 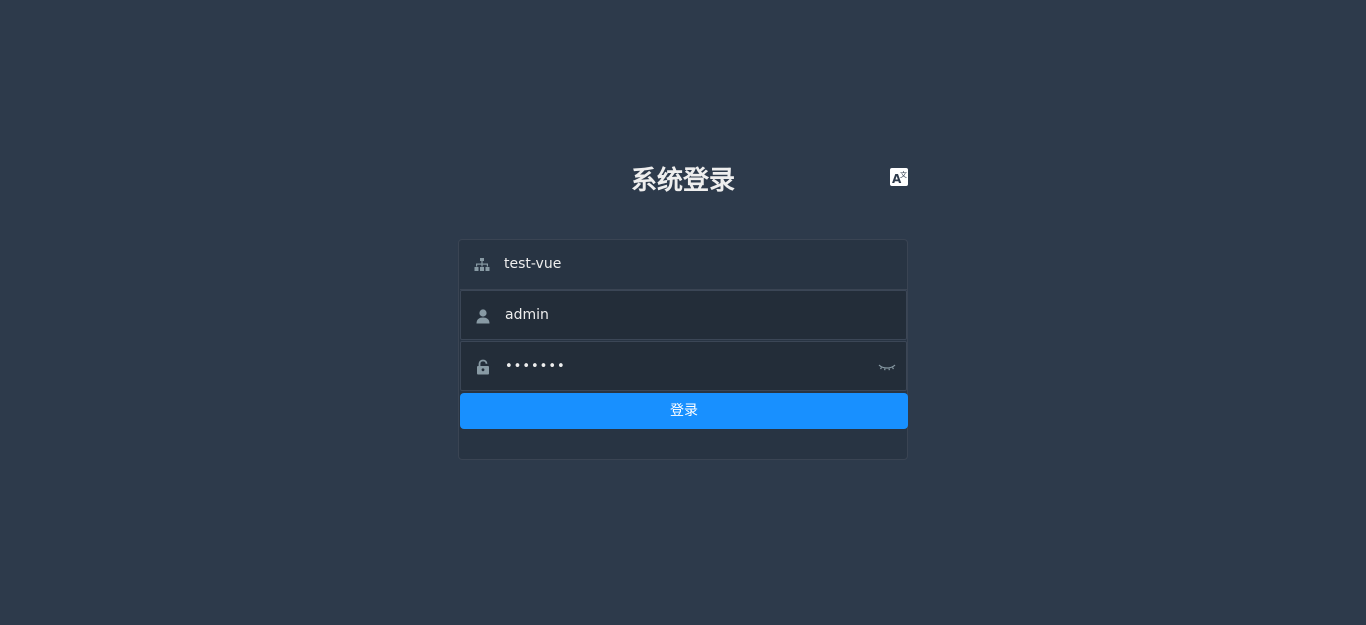 I want to click on tenant-field, so click(x=683, y=265).